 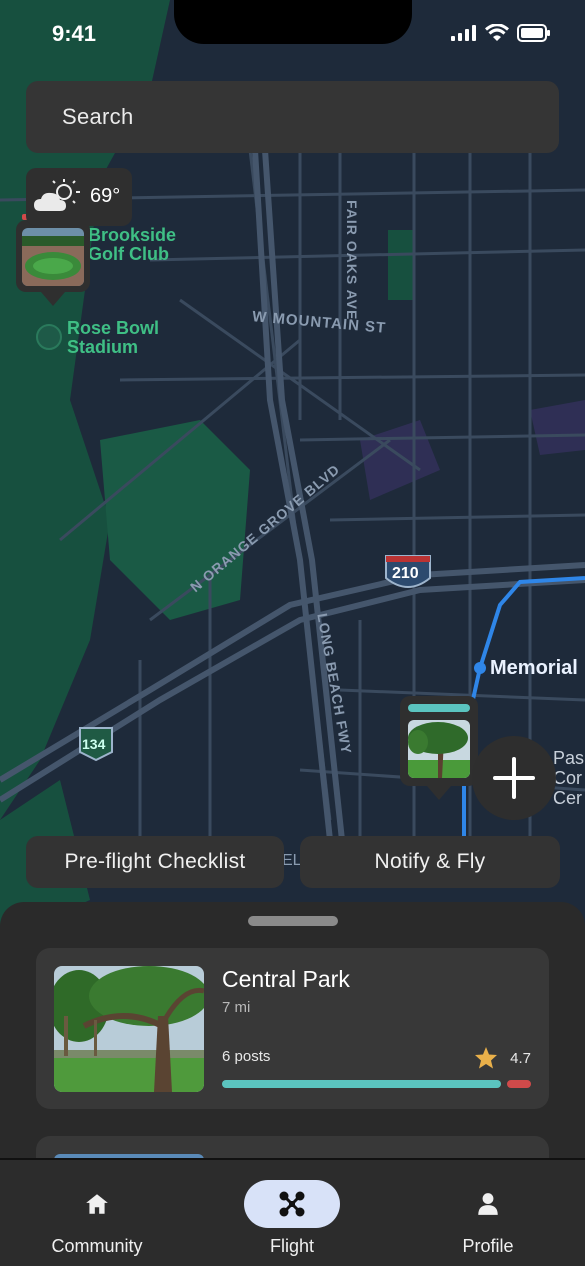 What do you see at coordinates (439, 749) in the screenshot?
I see `park-photo-thumb` at bounding box center [439, 749].